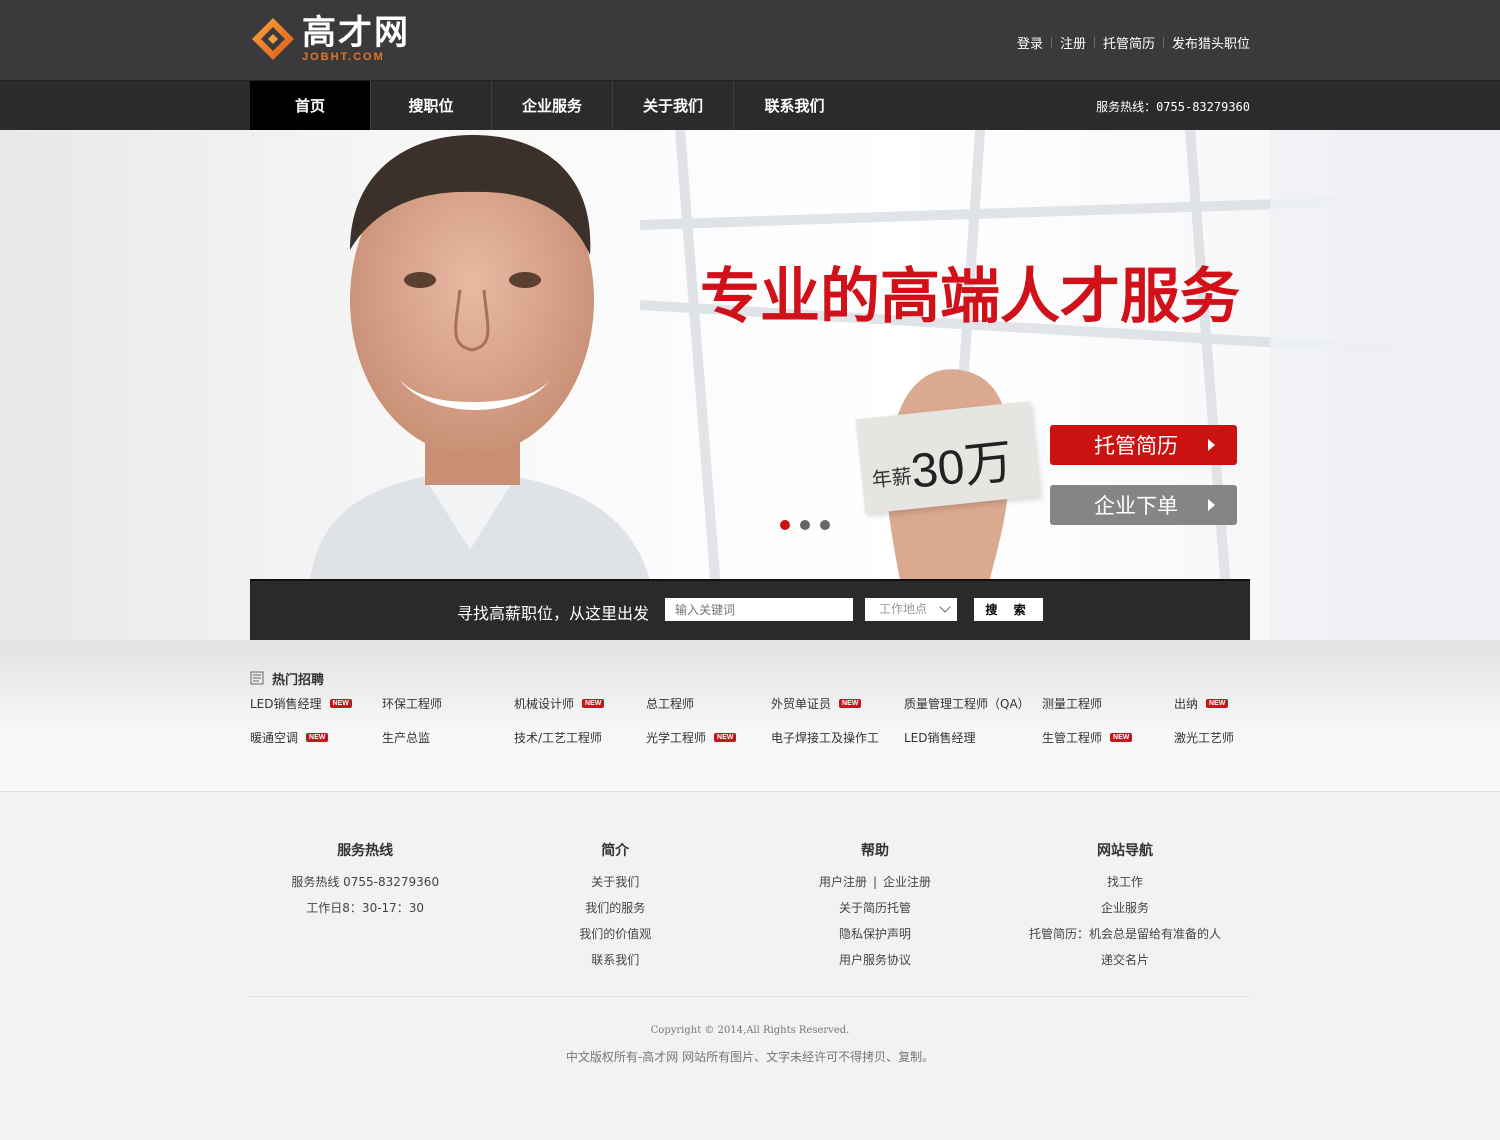 The height and width of the screenshot is (1140, 1500). I want to click on footer-link: 递交名片, so click(1125, 965).